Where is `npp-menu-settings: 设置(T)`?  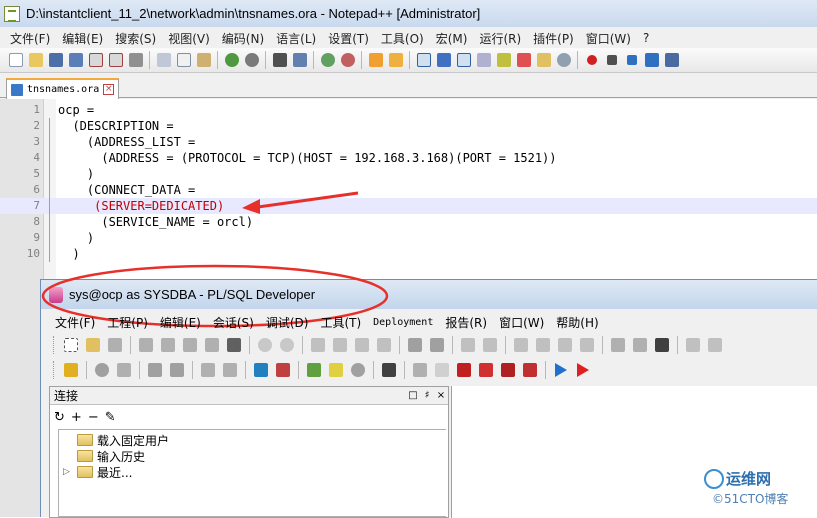
npp-menu-settings: 设置(T) is located at coordinates (348, 38).